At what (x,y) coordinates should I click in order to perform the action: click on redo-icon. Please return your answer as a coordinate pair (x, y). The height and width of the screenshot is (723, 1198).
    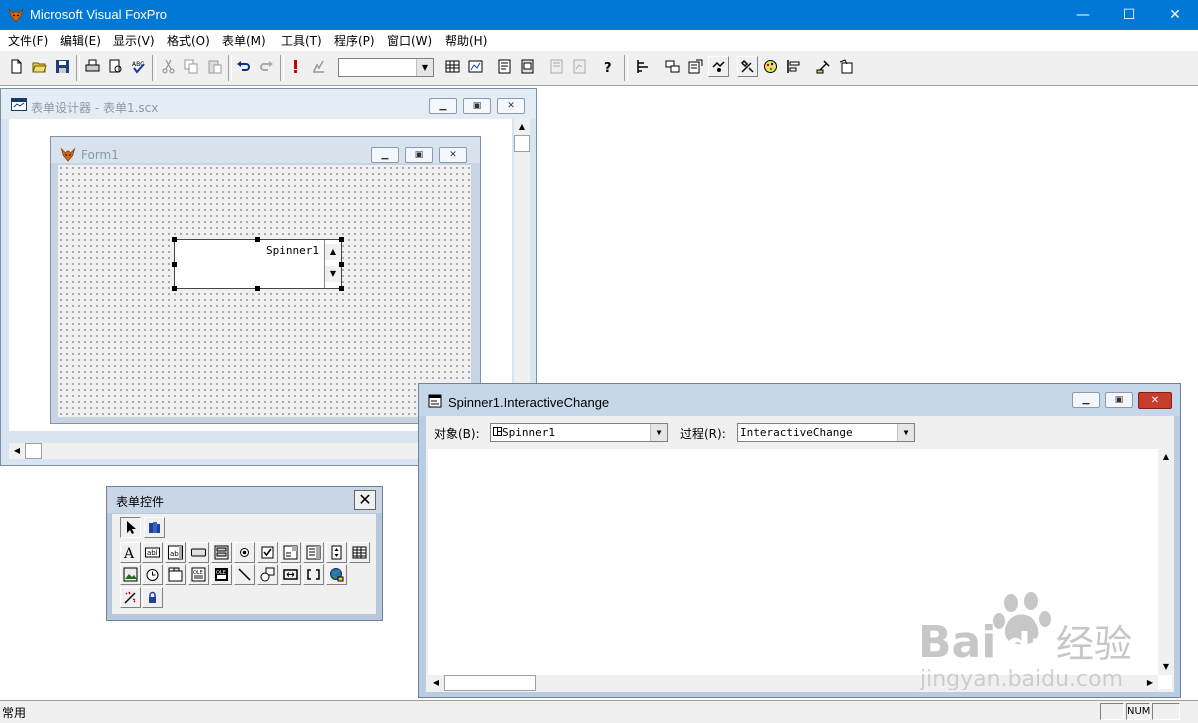
    Looking at the image, I should click on (266, 66).